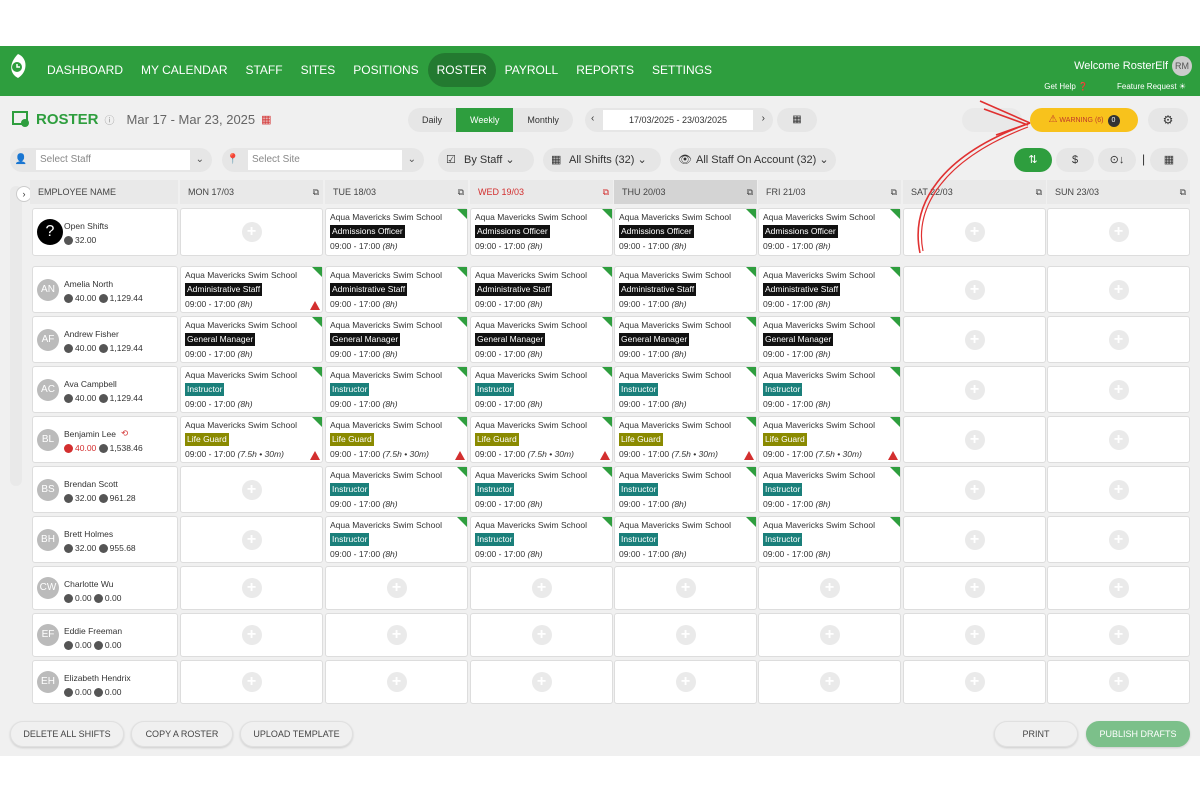  I want to click on all-shifts-dropdown: ▦ All Shifts (32) ⌄, so click(602, 160).